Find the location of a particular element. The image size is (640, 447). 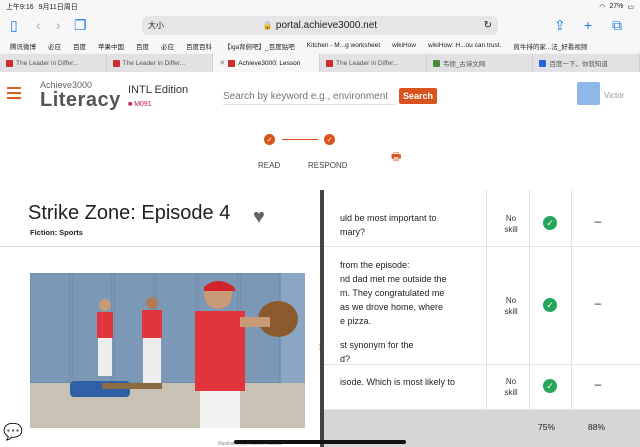

browser-tab: 韦德_古诗文网 is located at coordinates (480, 63).